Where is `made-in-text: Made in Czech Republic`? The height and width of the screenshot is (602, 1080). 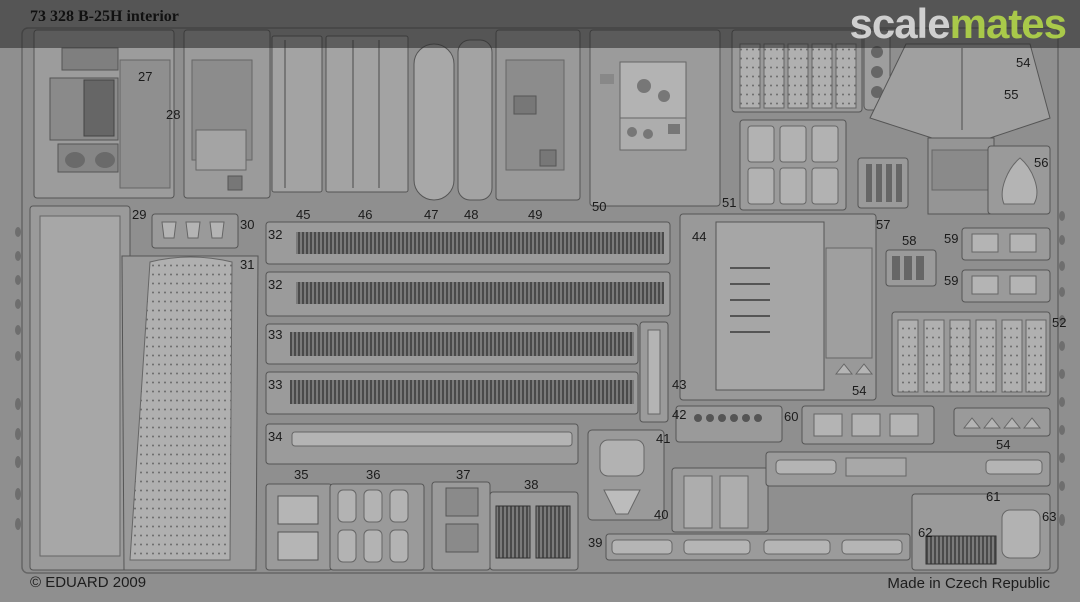
made-in-text: Made in Czech Republic is located at coordinates (968, 583).